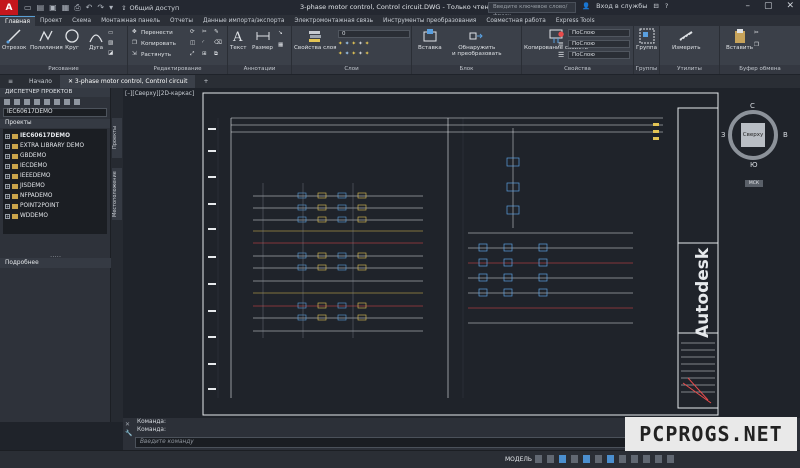 The image size is (800, 468). I want to click on undo-icon: ↶, so click(89, 7).